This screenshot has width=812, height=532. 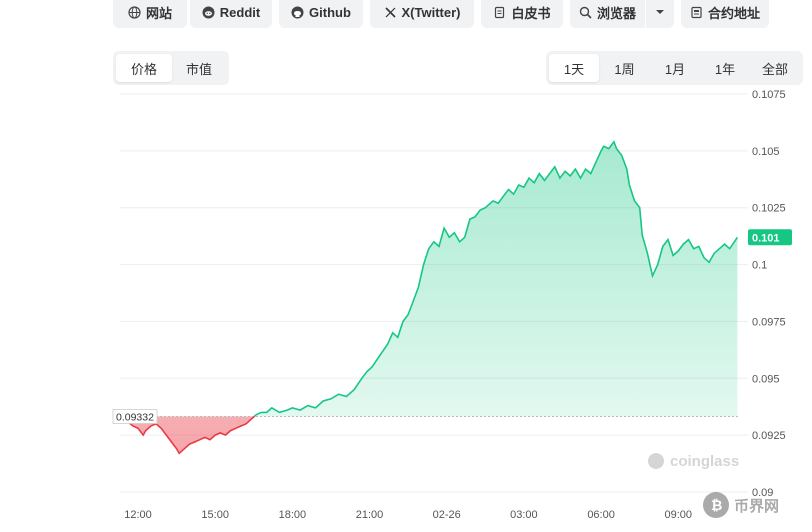 I want to click on coinglass-watermark: coinglass, so click(x=693, y=461).